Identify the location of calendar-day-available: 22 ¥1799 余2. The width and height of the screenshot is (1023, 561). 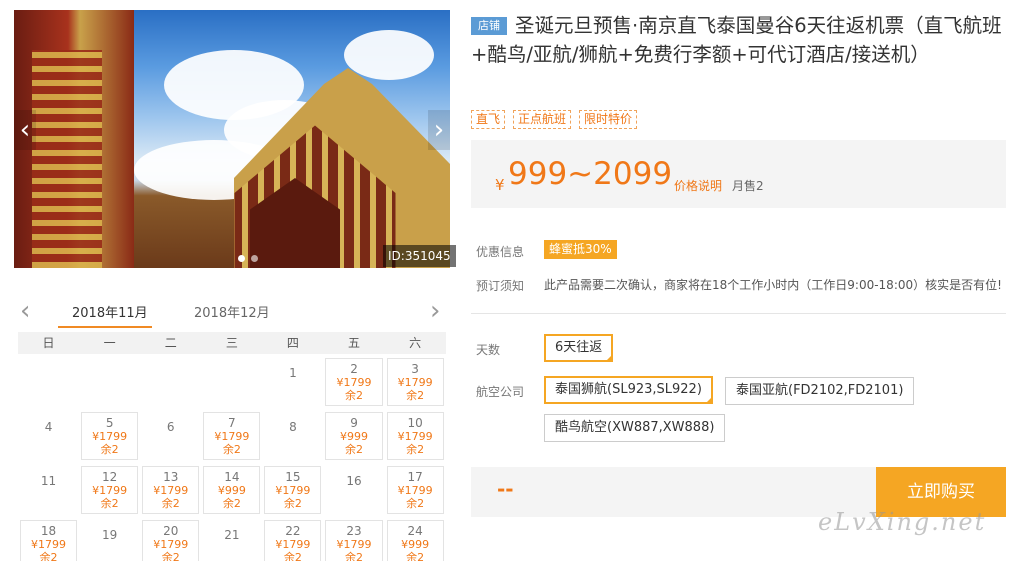
(293, 540).